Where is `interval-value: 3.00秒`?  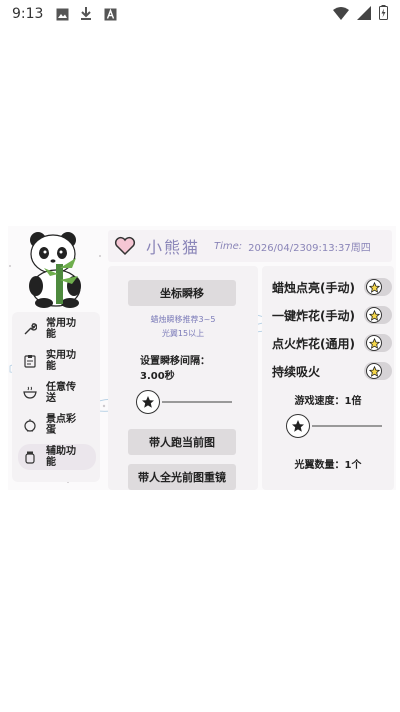
interval-value: 3.00秒 is located at coordinates (157, 376).